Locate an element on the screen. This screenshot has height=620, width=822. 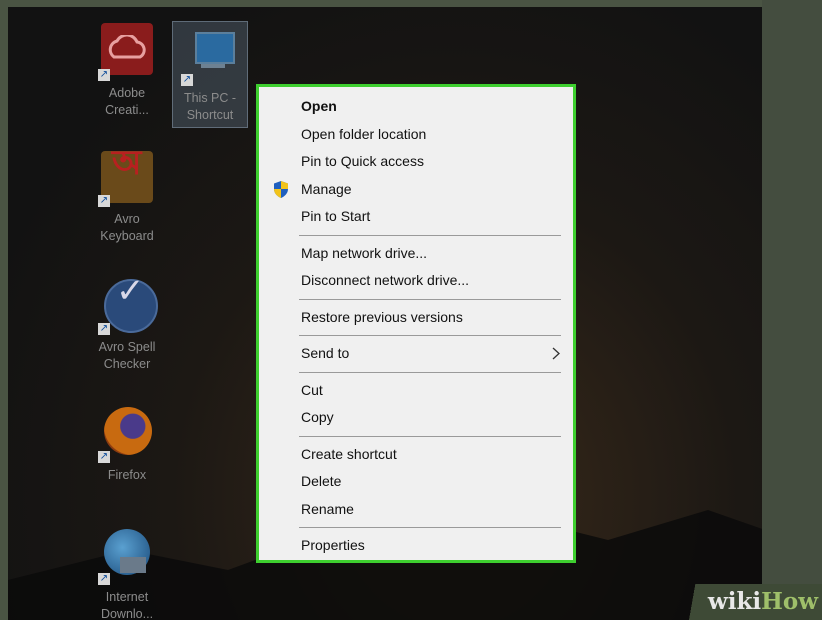
menu-item-label: Open folder location is located at coordinates (364, 133).